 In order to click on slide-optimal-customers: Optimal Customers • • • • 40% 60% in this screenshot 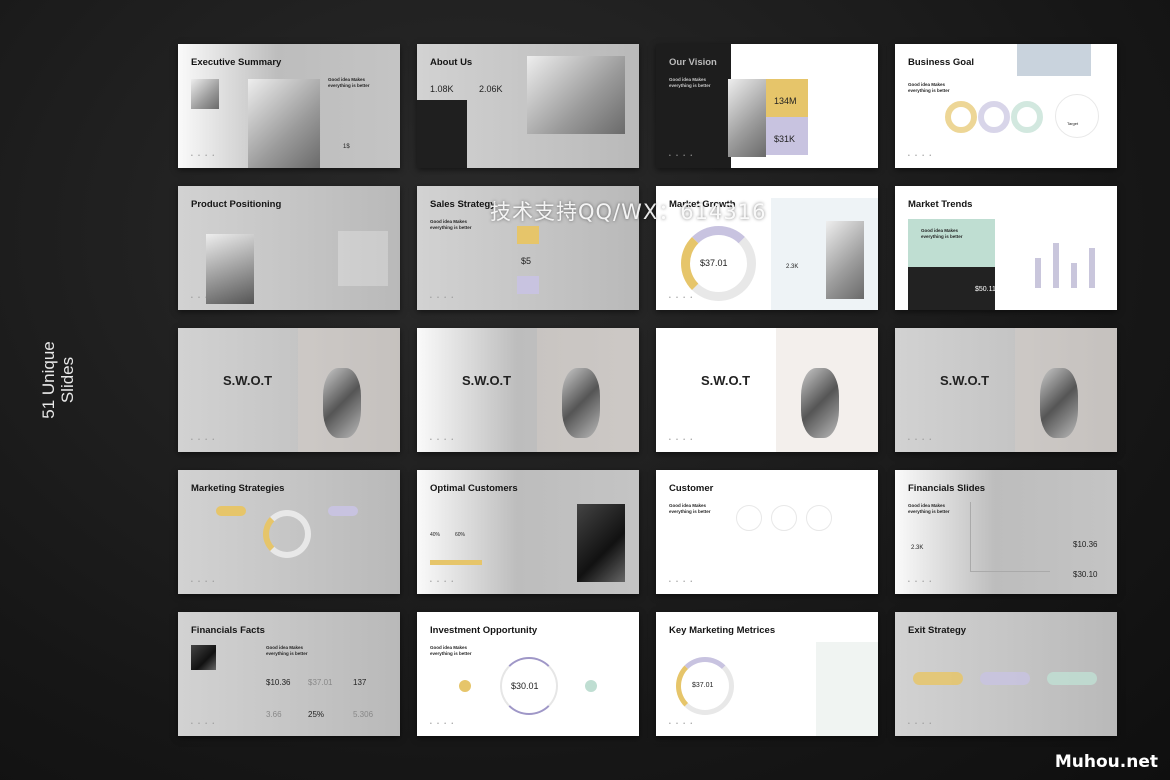, I will do `click(528, 532)`.